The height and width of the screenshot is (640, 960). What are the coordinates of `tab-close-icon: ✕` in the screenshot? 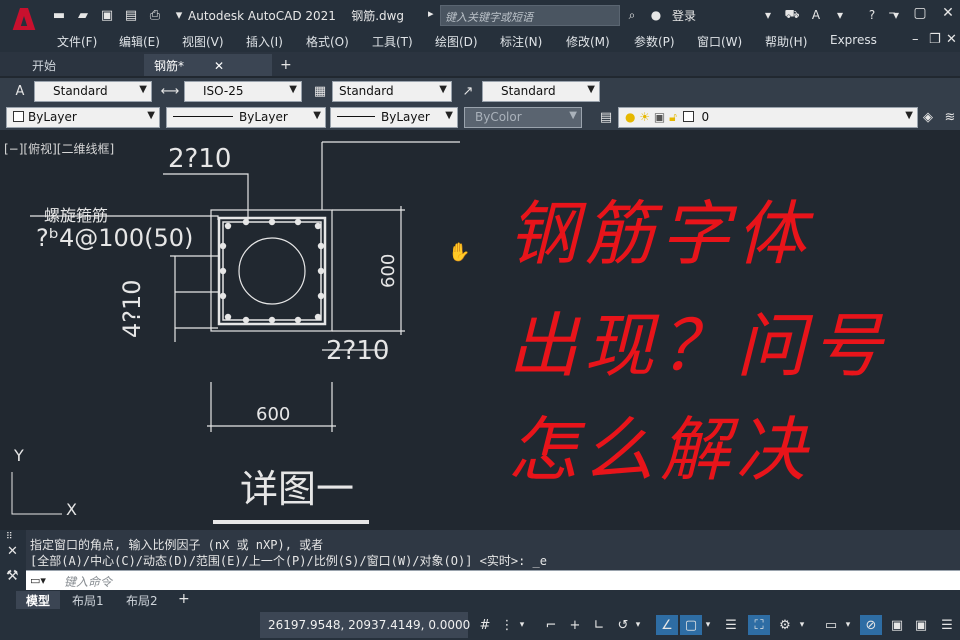 It's located at (219, 66).